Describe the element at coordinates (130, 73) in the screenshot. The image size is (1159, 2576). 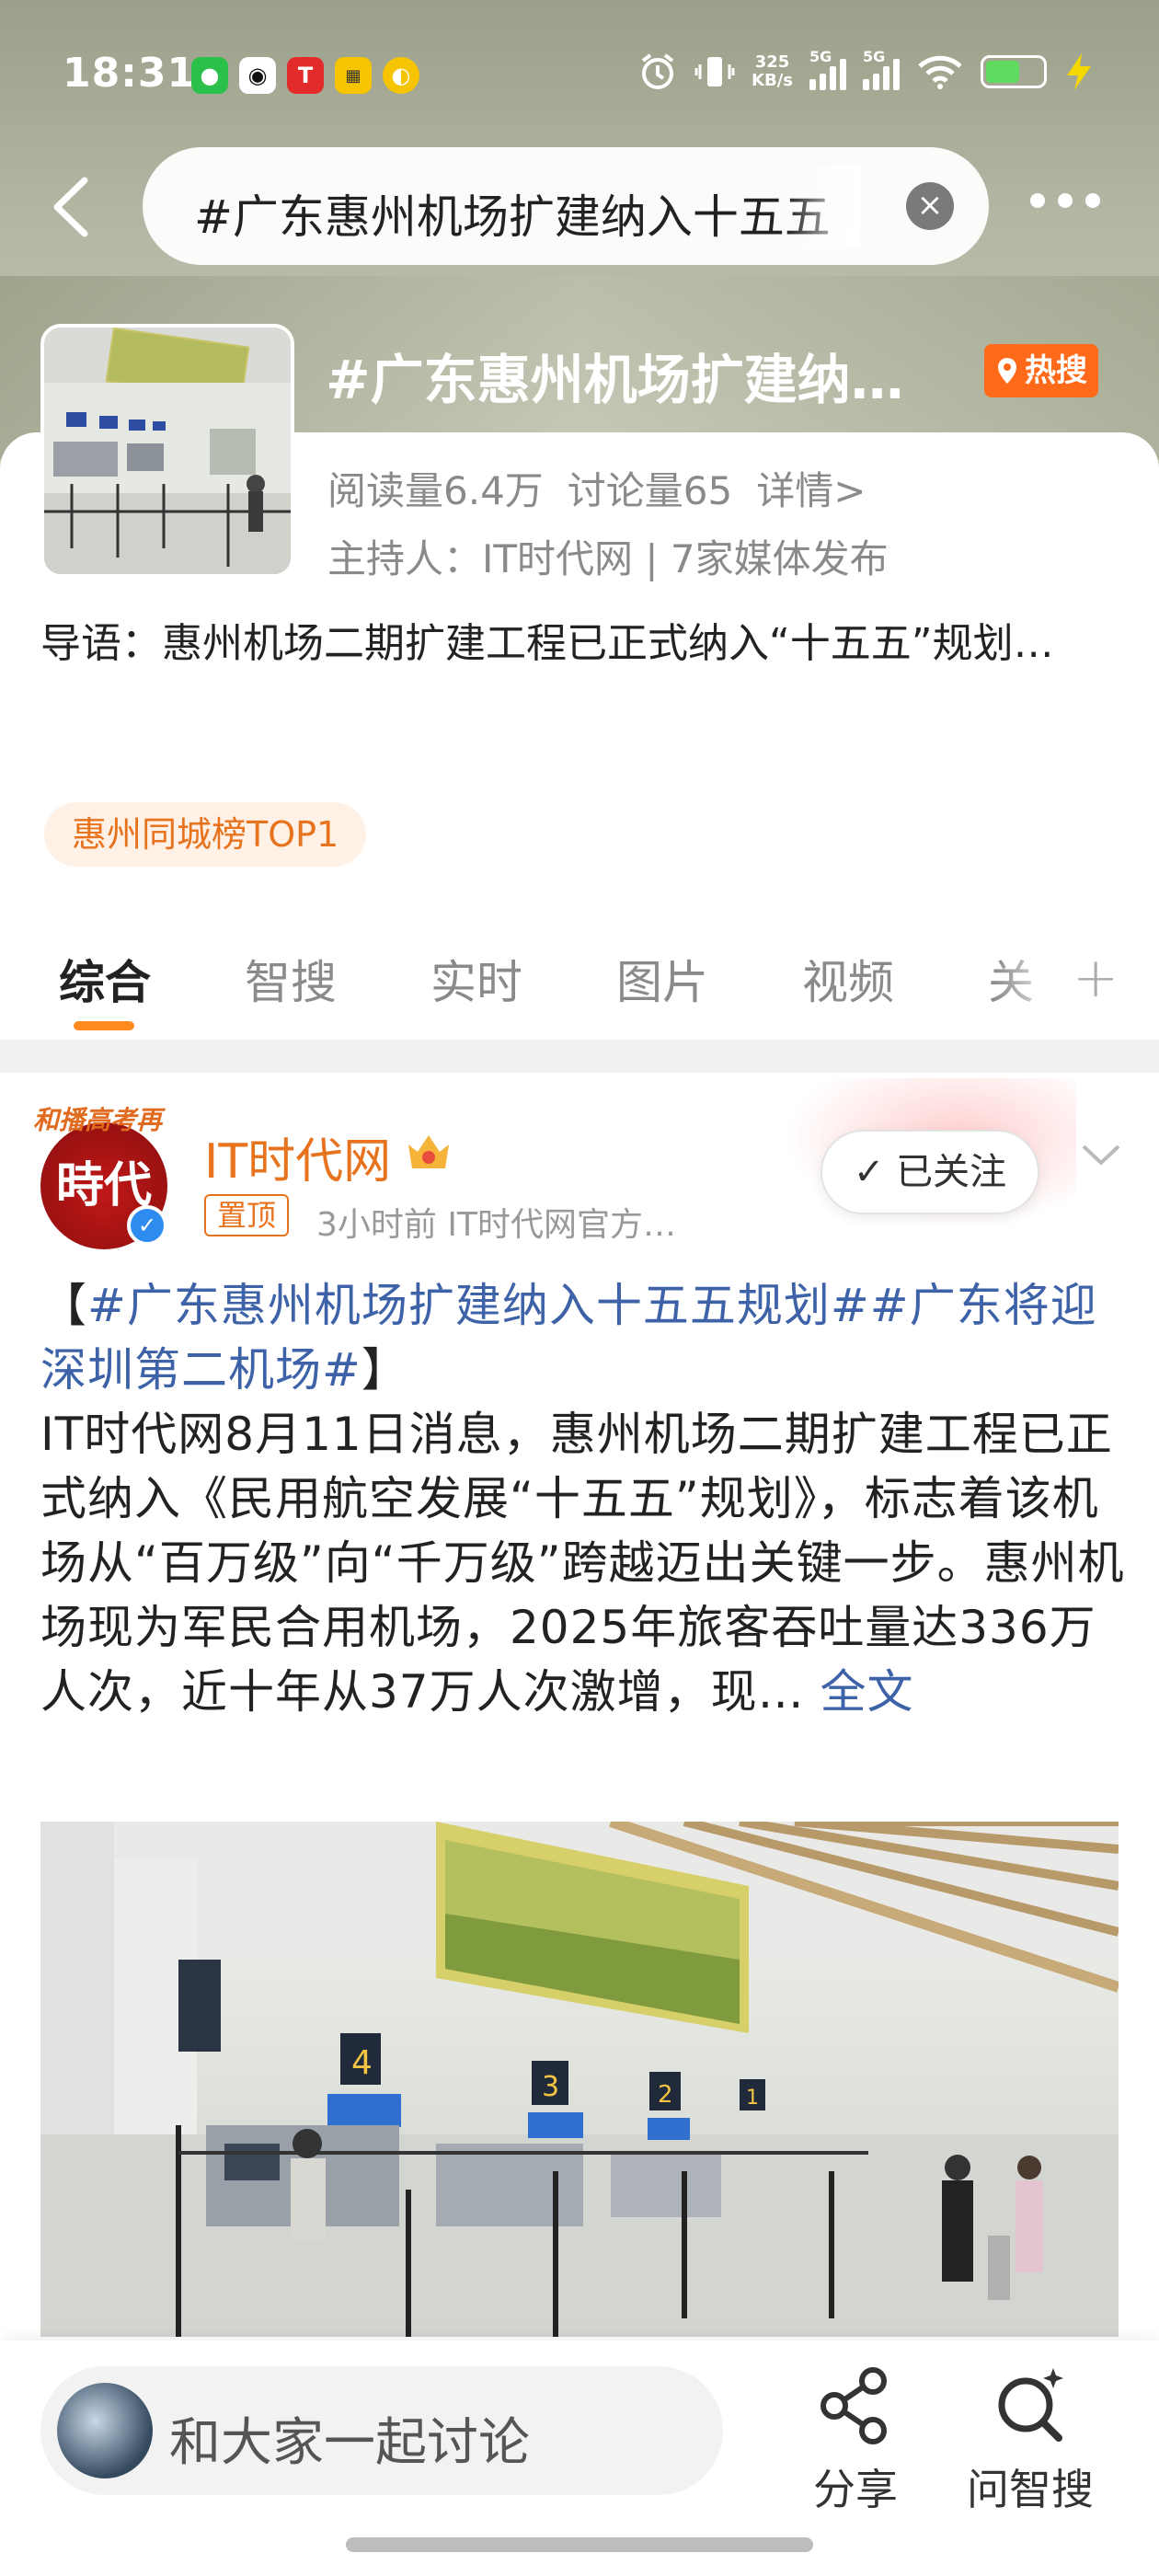
I see `status-time: 18:31` at that location.